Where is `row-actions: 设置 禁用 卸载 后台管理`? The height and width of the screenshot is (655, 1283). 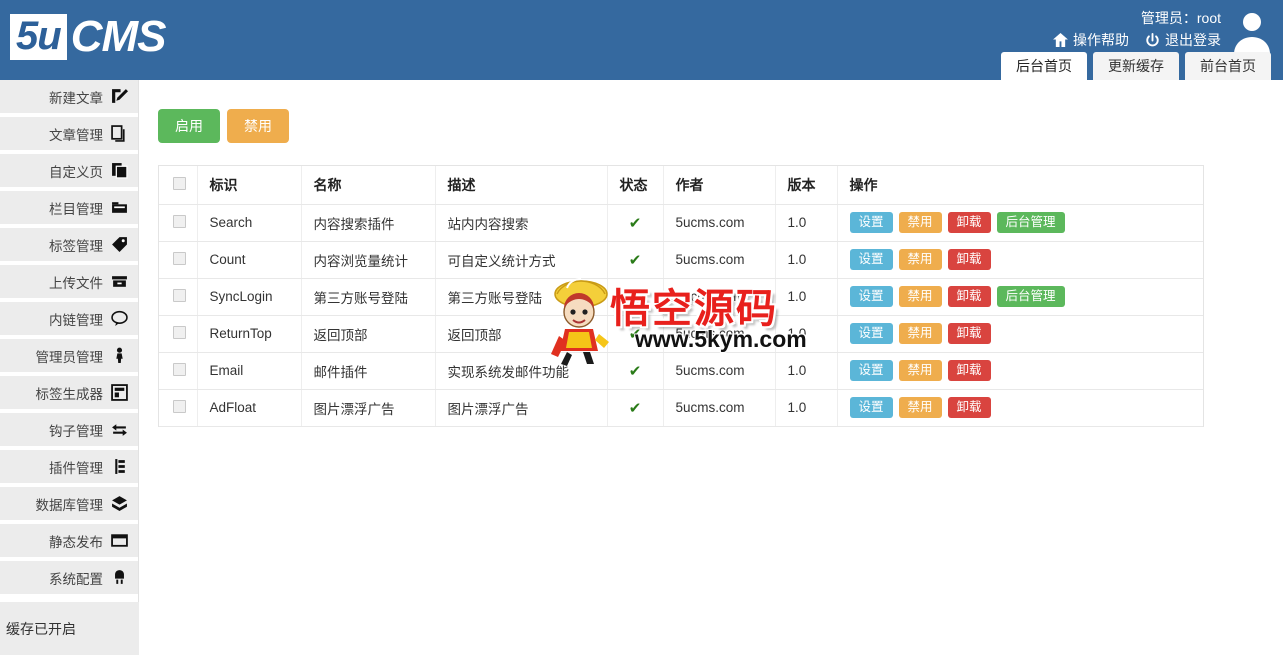 row-actions: 设置 禁用 卸载 后台管理 is located at coordinates (1020, 222).